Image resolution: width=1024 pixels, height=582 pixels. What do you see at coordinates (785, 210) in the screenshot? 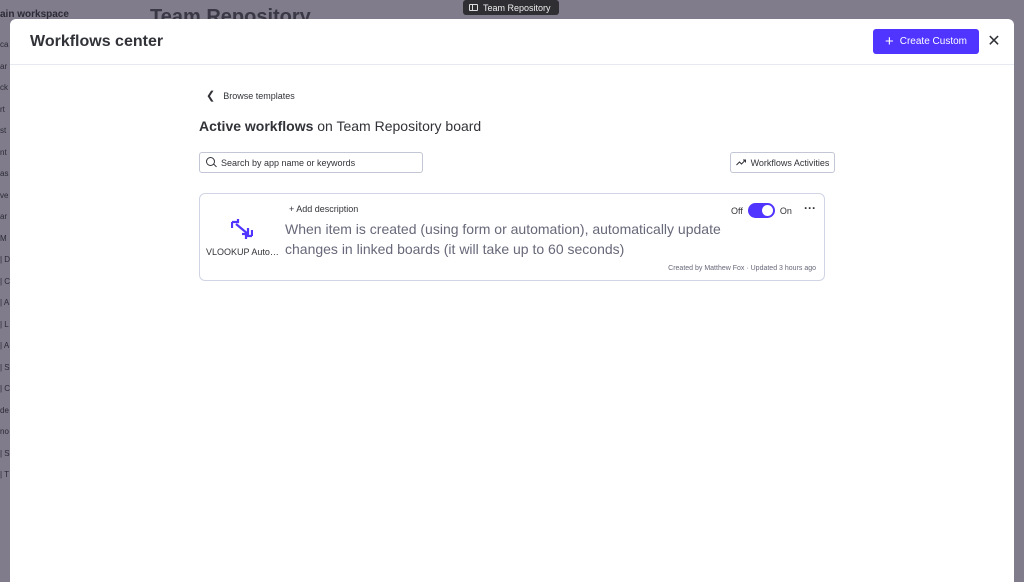
I see `toggle-on-label: On` at bounding box center [785, 210].